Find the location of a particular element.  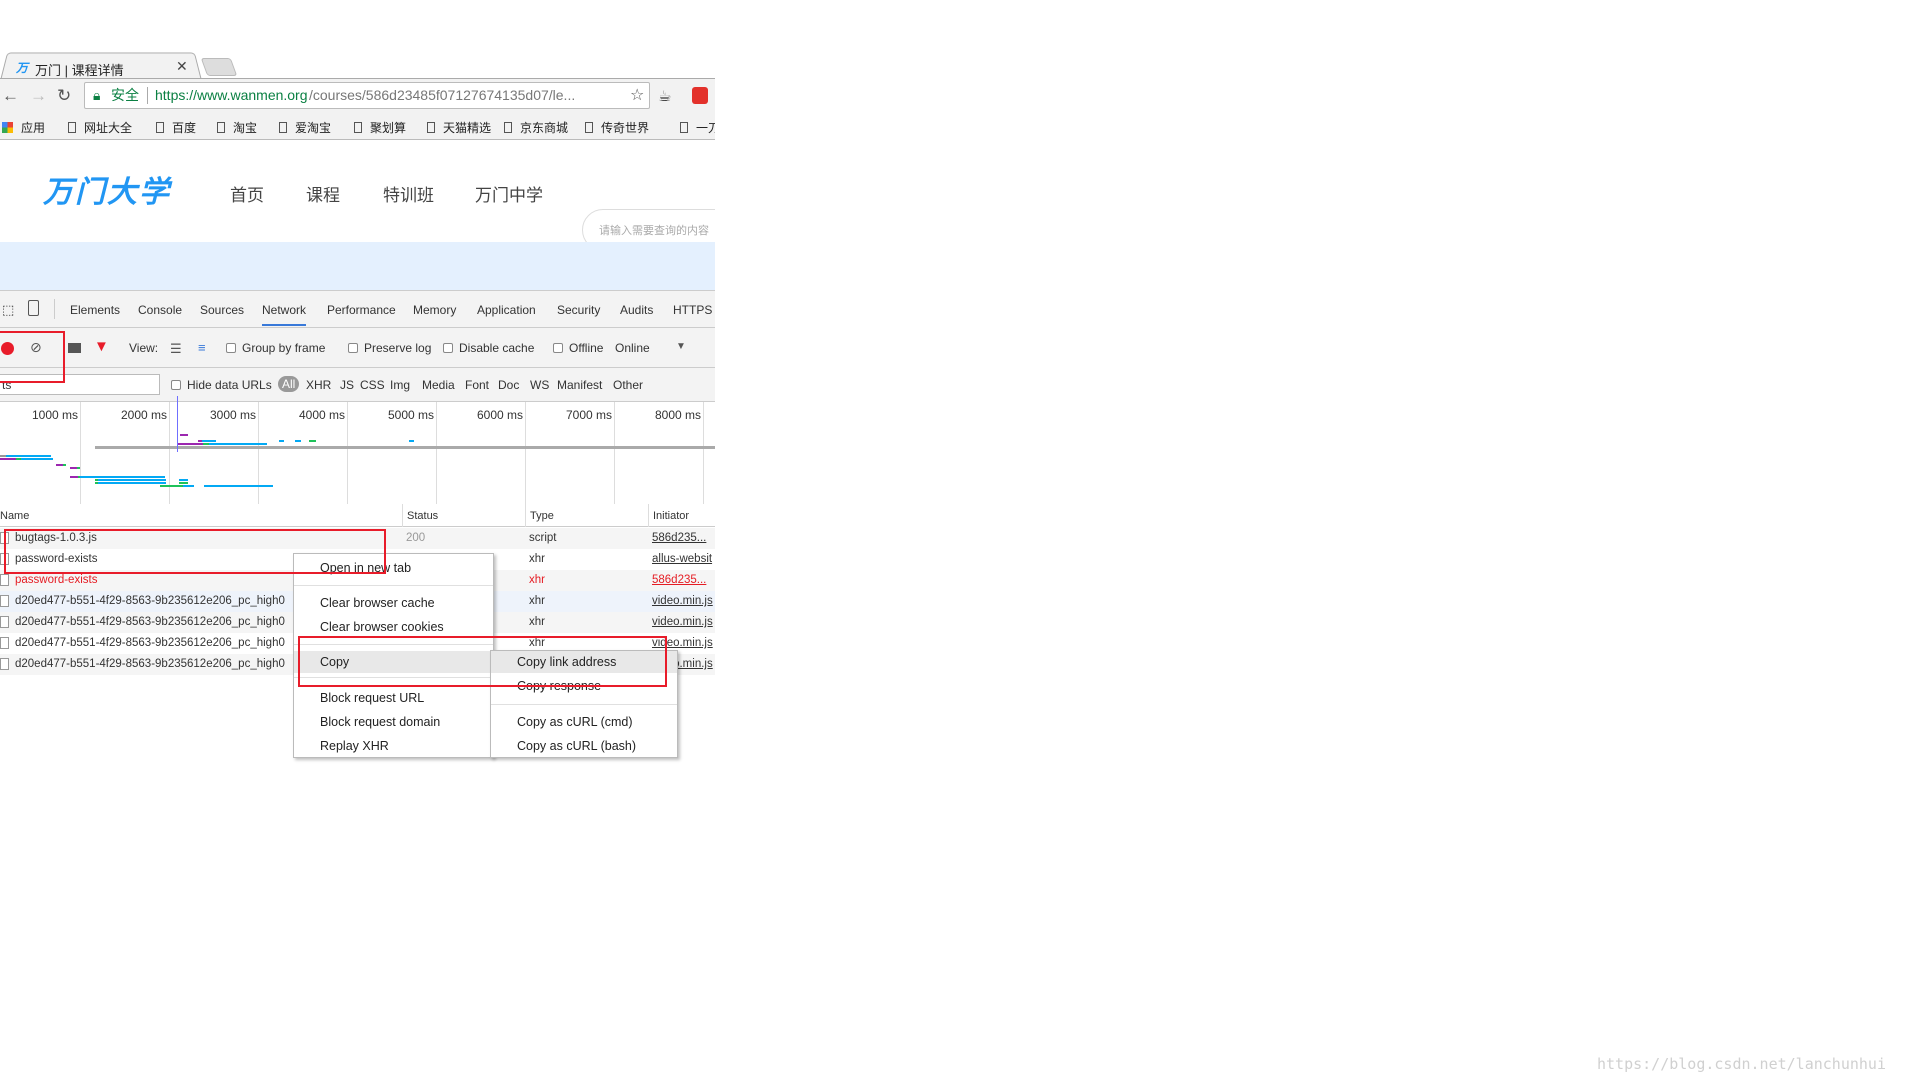

bookmark-label: 淘宝 is located at coordinates (245, 128).